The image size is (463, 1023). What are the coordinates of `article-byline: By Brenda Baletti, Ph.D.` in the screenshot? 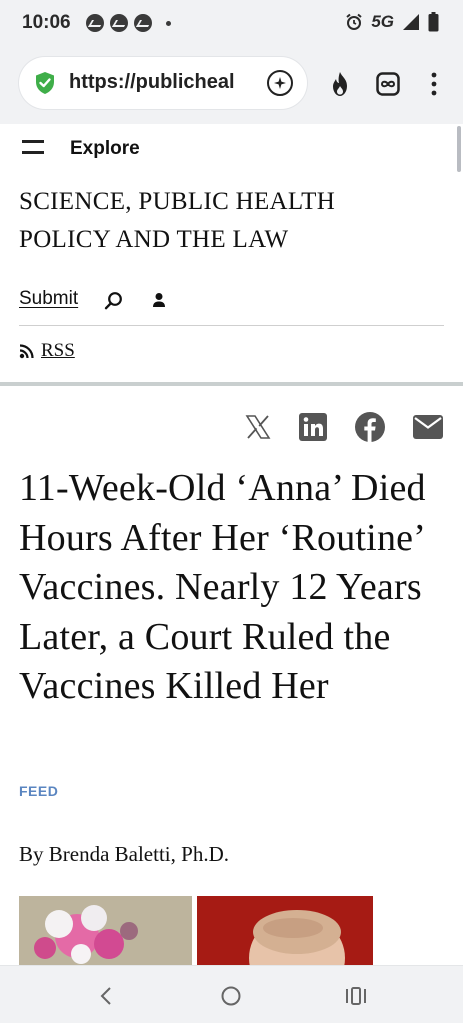 It's located at (124, 854).